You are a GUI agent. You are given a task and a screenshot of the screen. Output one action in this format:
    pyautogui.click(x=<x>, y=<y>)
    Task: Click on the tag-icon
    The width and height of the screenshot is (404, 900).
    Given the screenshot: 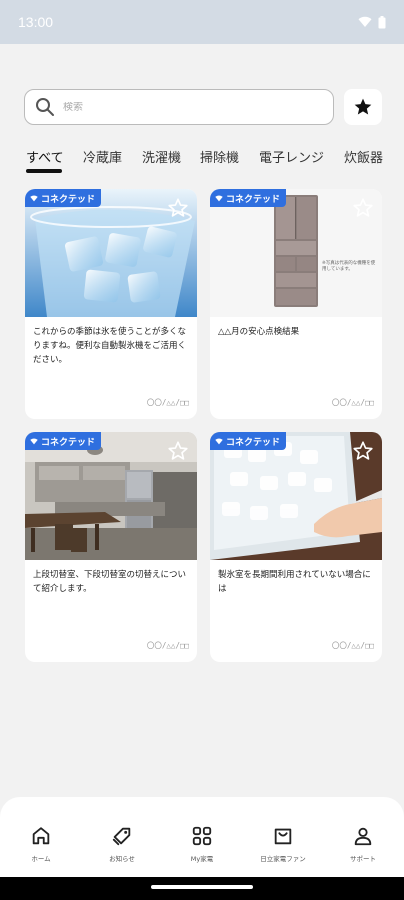 What is the action you would take?
    pyautogui.click(x=121, y=836)
    